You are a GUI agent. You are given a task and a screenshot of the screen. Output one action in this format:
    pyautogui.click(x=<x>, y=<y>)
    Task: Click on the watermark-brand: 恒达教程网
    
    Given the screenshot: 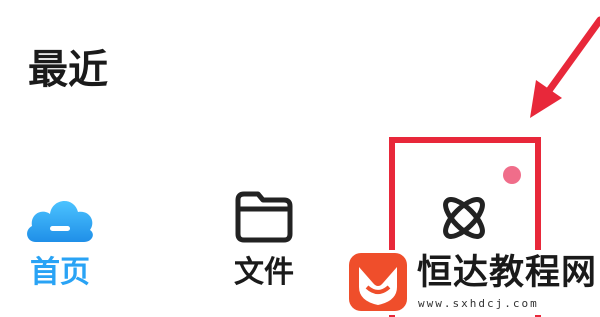 What is the action you would take?
    pyautogui.click(x=507, y=273)
    